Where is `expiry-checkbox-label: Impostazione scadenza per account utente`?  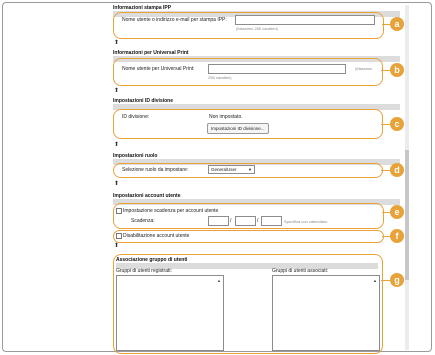
expiry-checkbox-label: Impostazione scadenza per account utente is located at coordinates (171, 211).